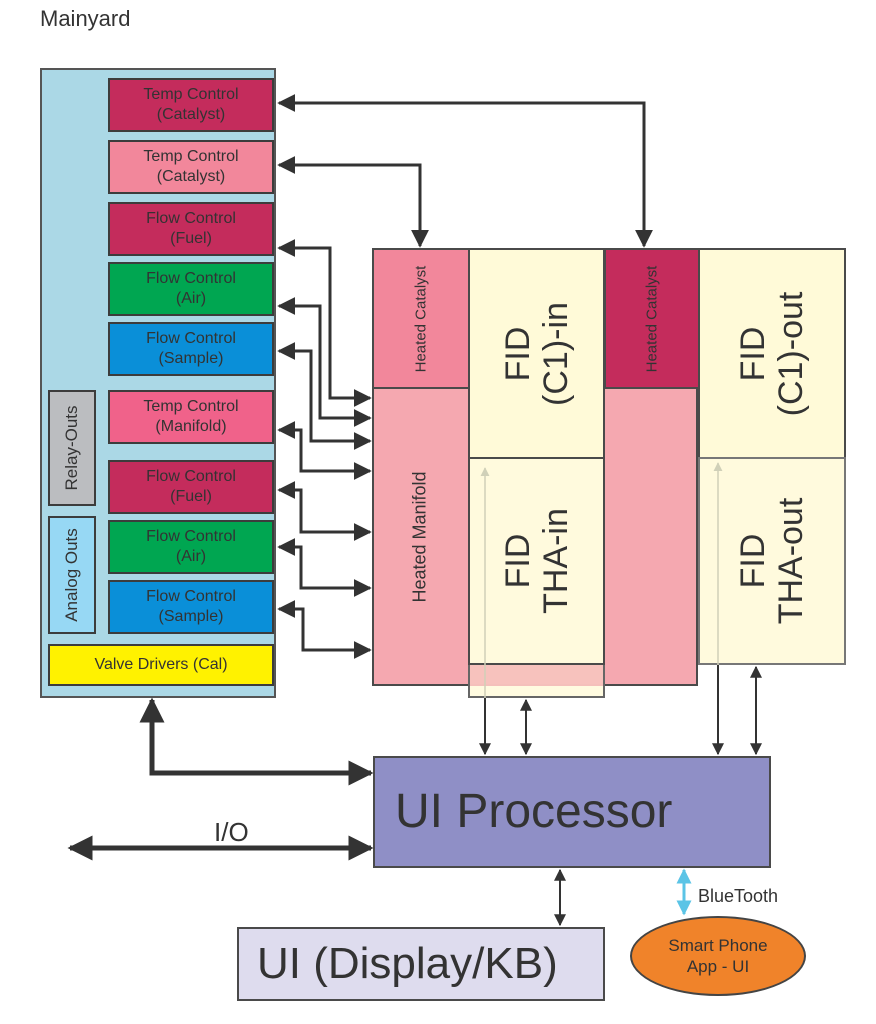 Image resolution: width=876 pixels, height=1024 pixels. Describe the element at coordinates (718, 966) in the screenshot. I see `phone-line2: App - UI` at that location.